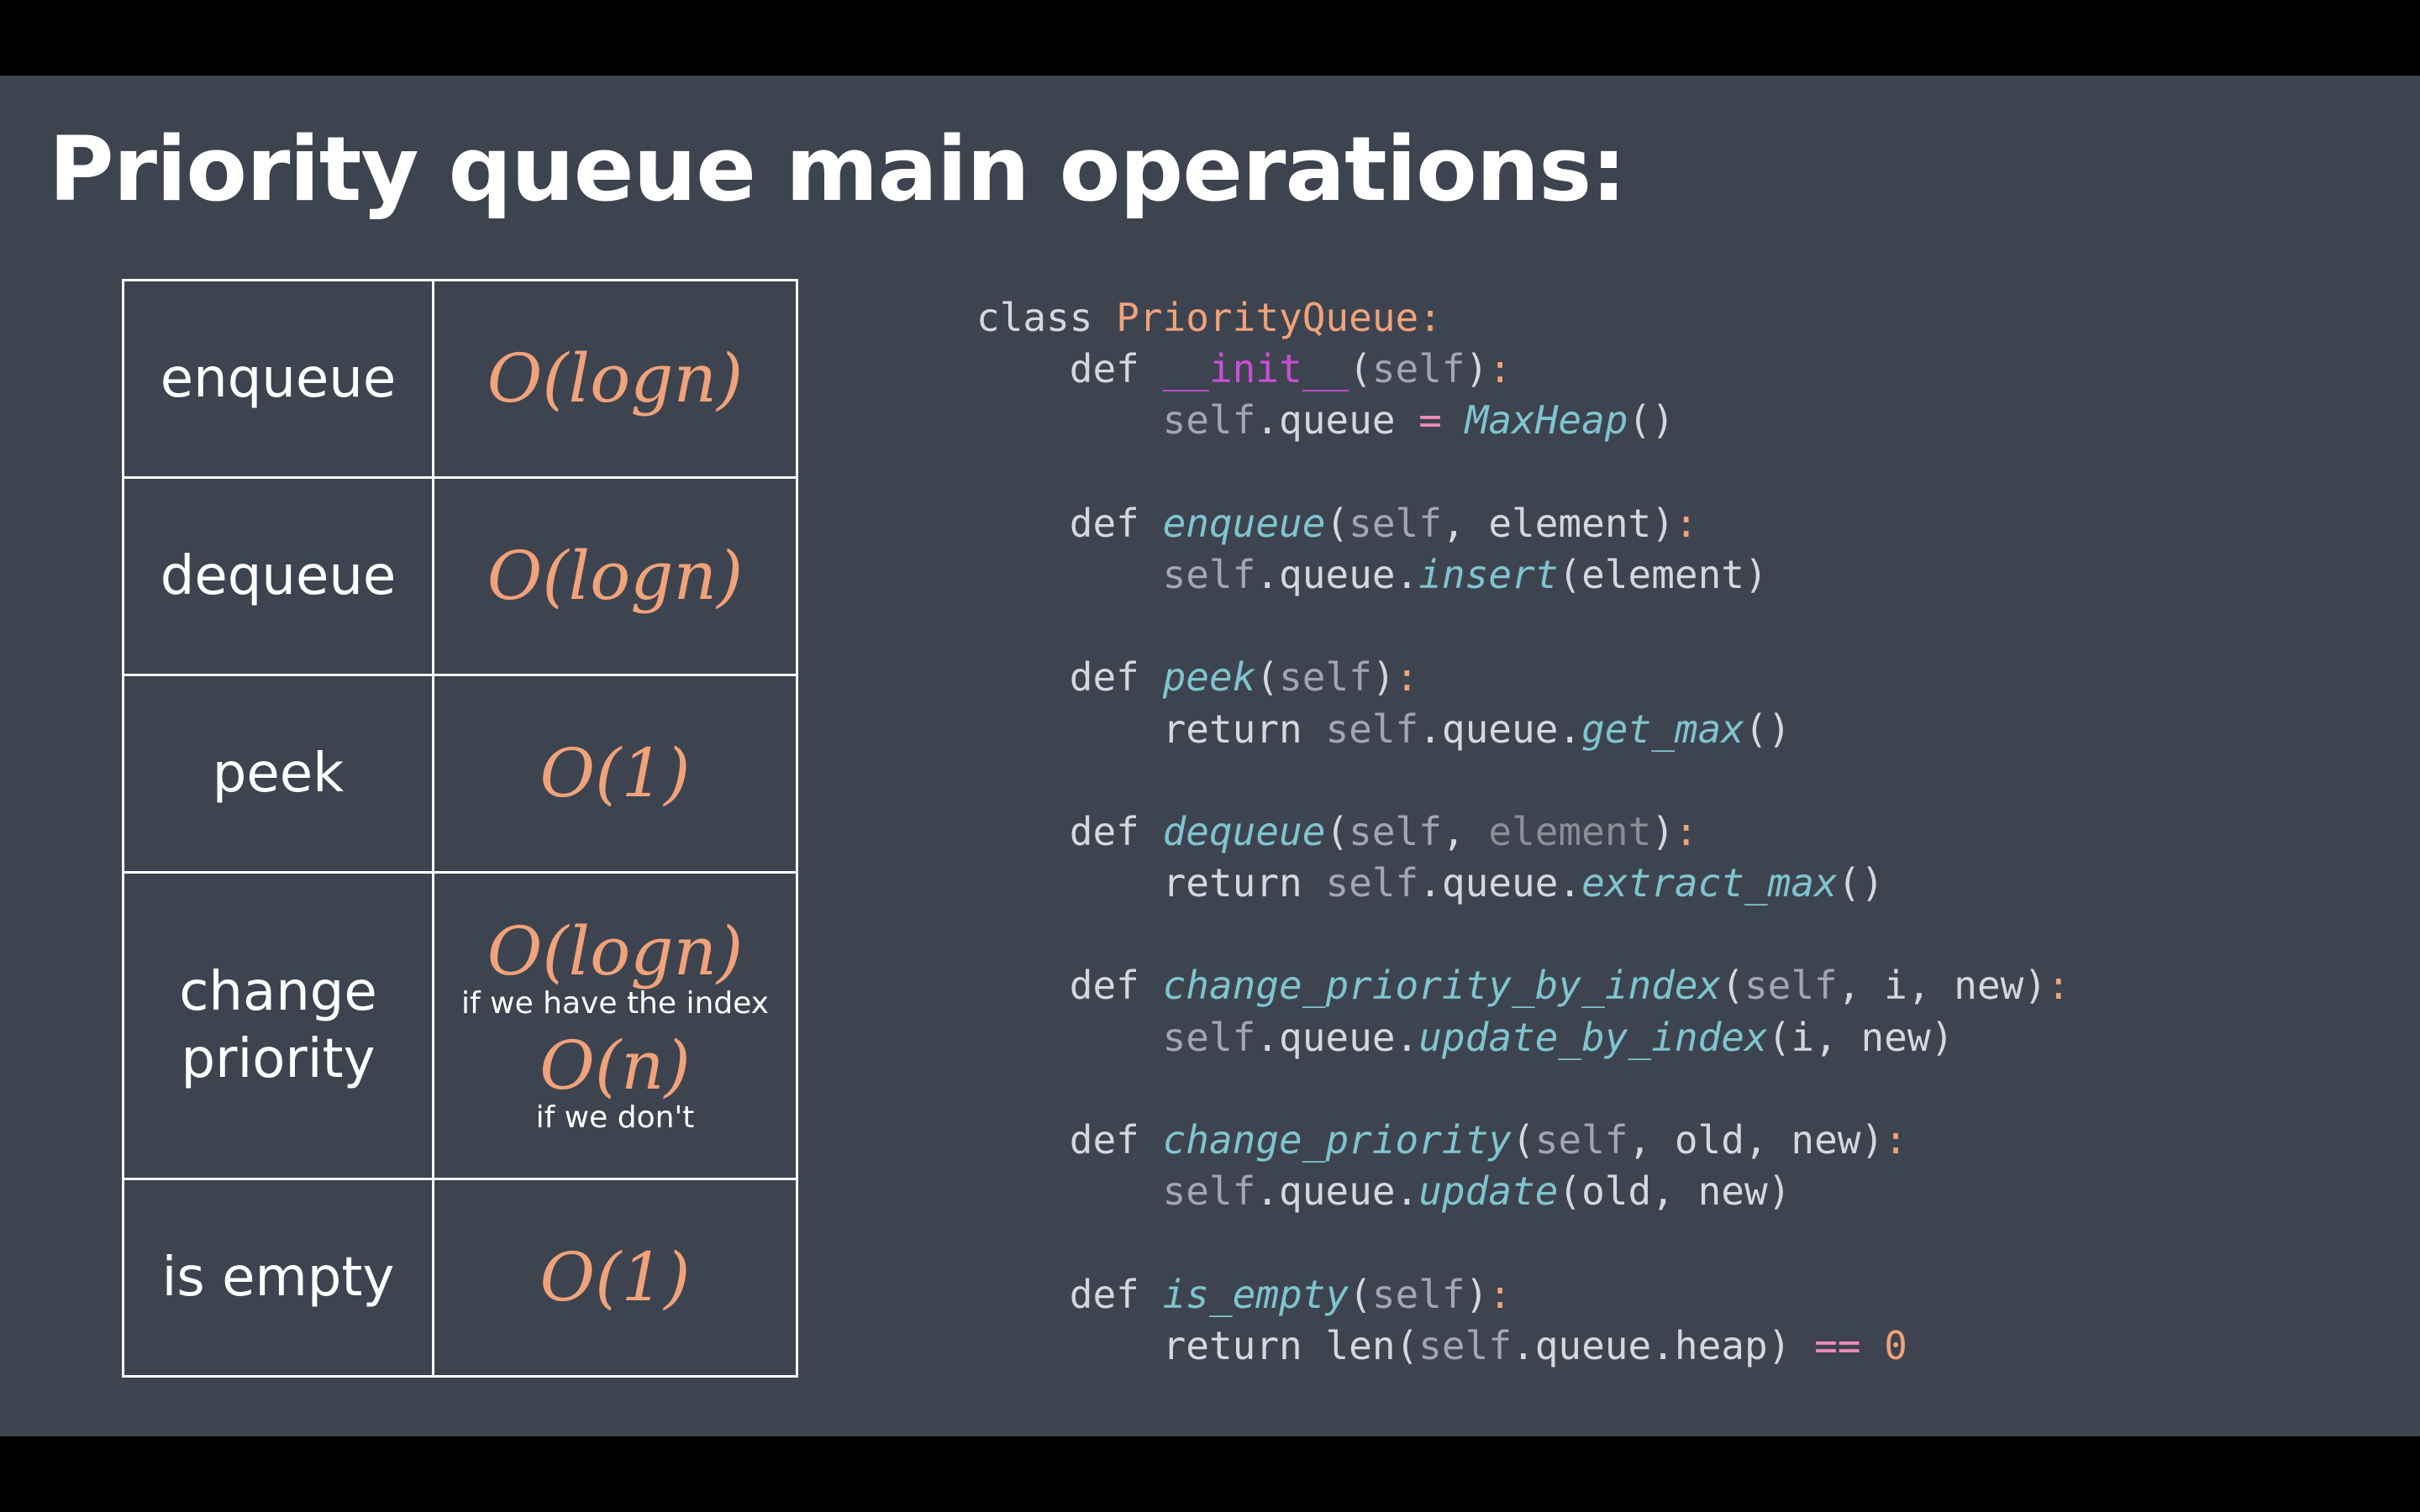  Describe the element at coordinates (278, 1278) in the screenshot. I see `operation-name: is empty` at that location.